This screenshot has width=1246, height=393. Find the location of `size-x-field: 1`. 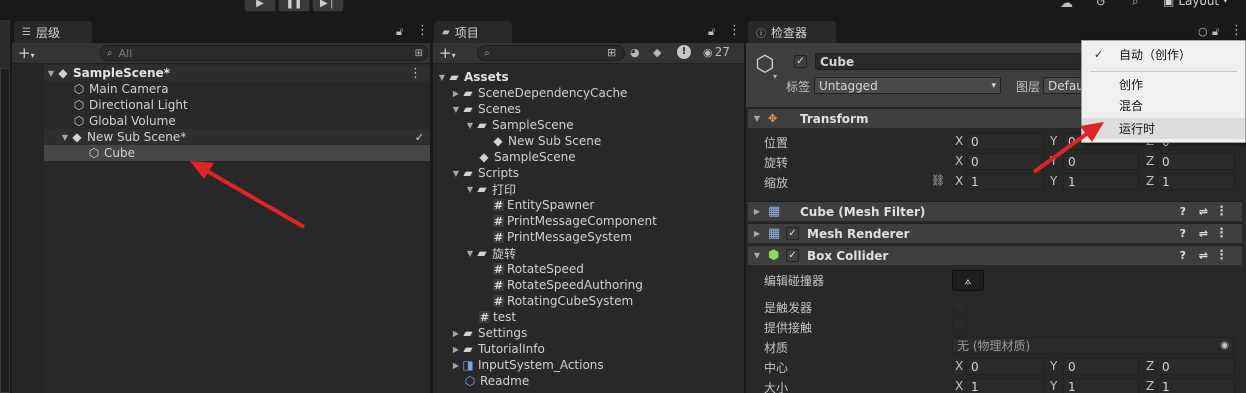

size-x-field: 1 is located at coordinates (1005, 385).